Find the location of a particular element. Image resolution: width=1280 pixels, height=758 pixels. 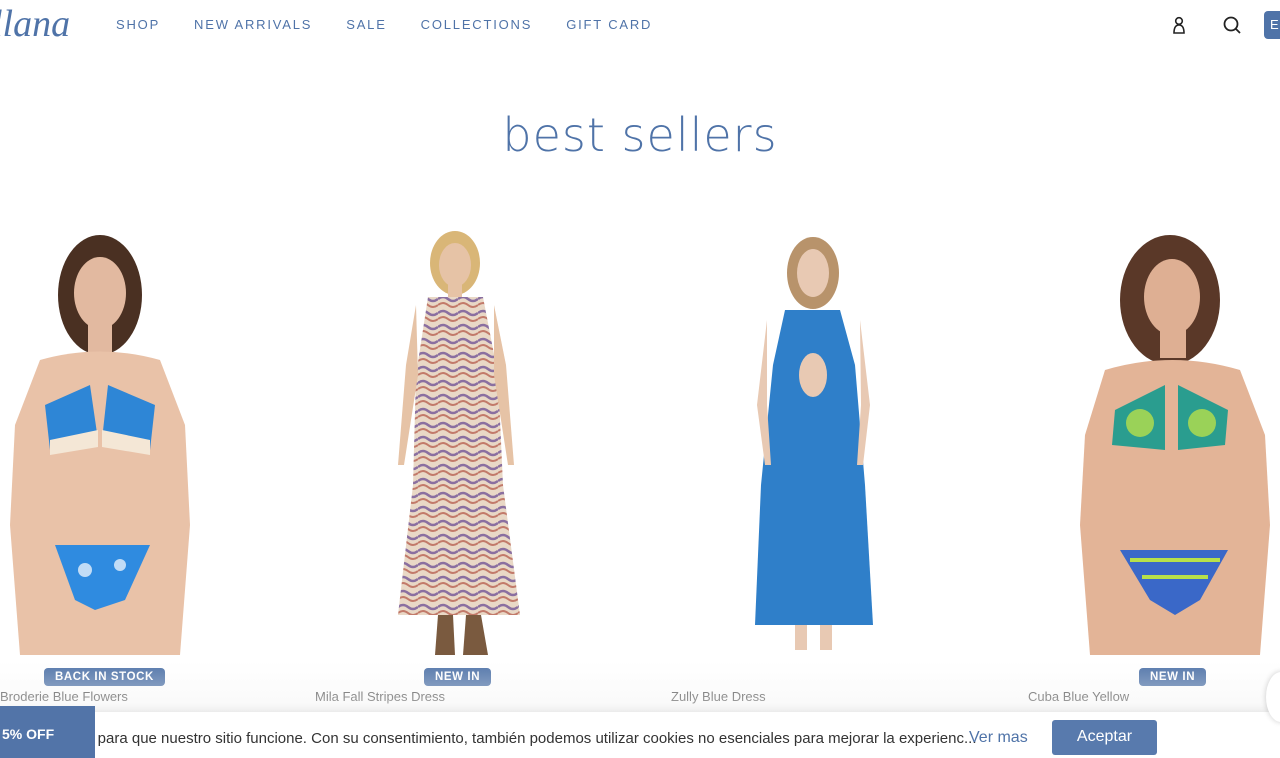

product-name: Mila Fall Stripes Dress is located at coordinates (380, 696).